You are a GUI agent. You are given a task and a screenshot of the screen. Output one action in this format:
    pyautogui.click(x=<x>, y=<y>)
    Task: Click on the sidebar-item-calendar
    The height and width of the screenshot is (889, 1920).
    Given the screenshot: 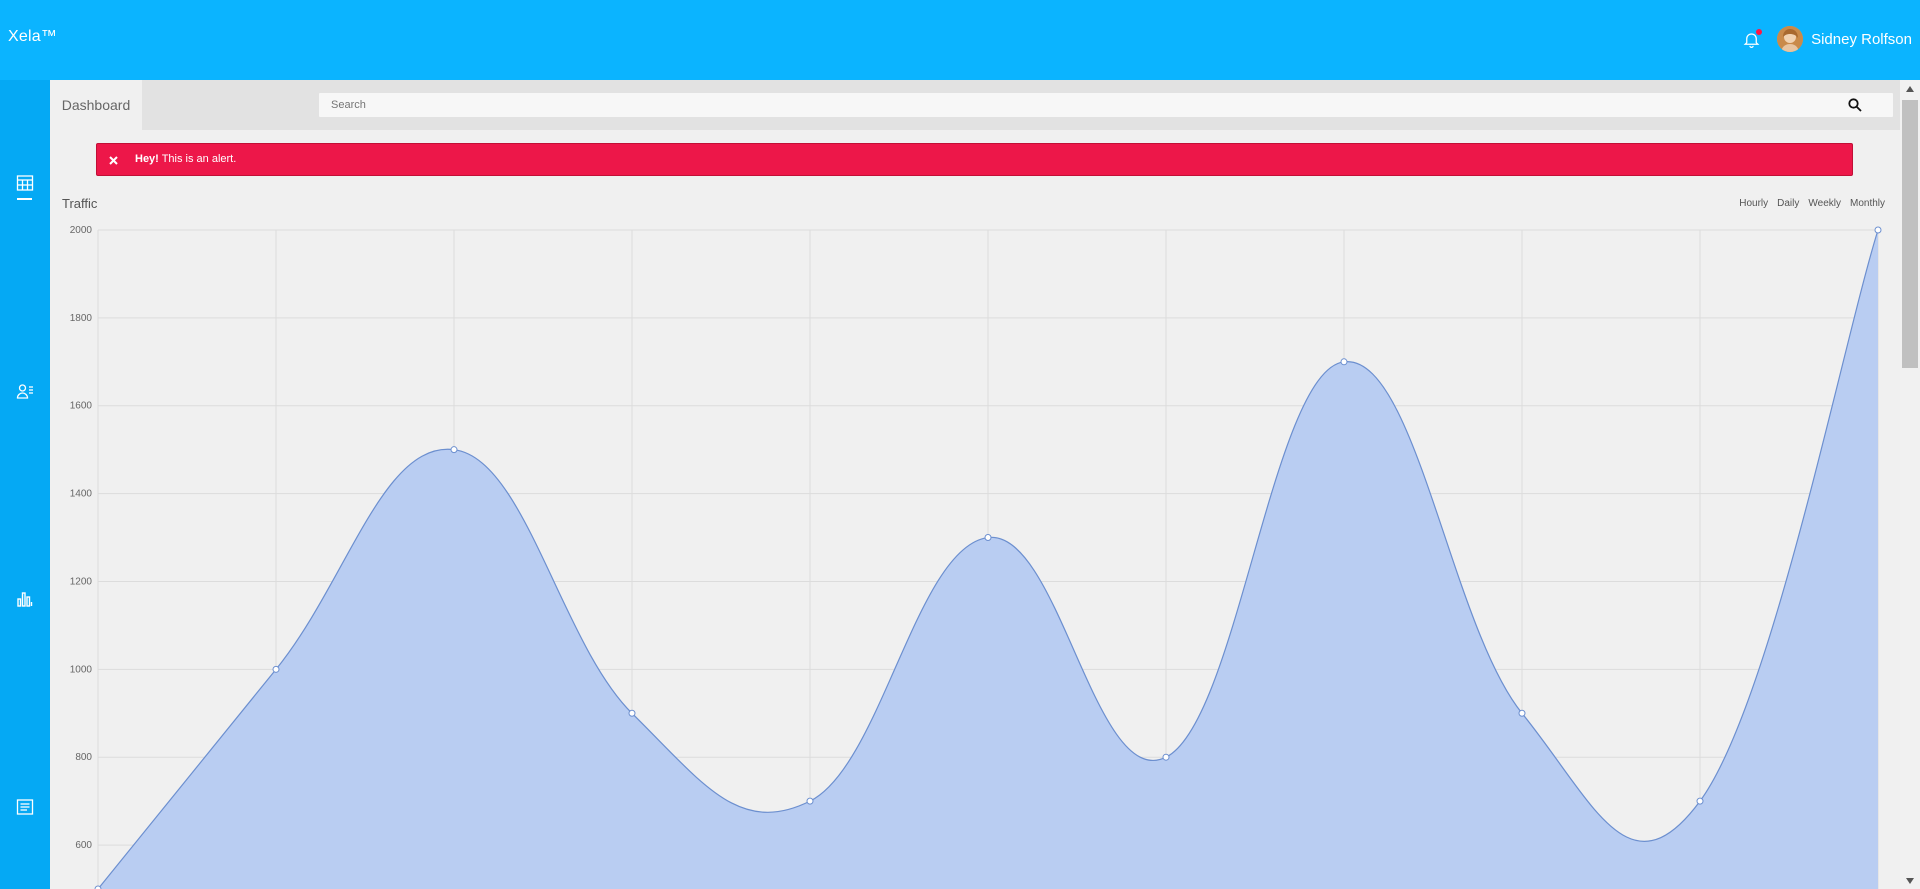 What is the action you would take?
    pyautogui.click(x=25, y=184)
    